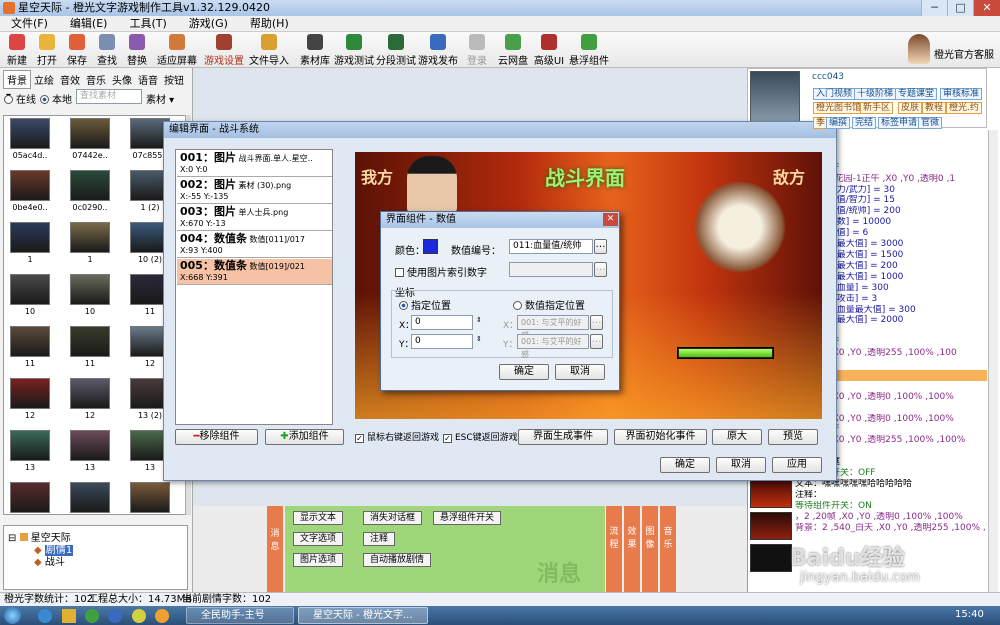  Describe the element at coordinates (224, 50) in the screenshot. I see `game-settings-button: 游戏设置` at that location.